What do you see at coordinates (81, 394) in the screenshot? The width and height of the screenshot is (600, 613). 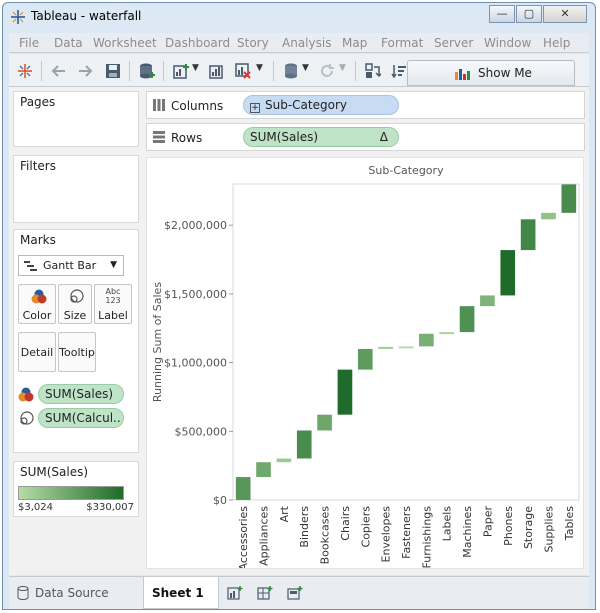 I see `color-field-pill: SUM(Sales)` at bounding box center [81, 394].